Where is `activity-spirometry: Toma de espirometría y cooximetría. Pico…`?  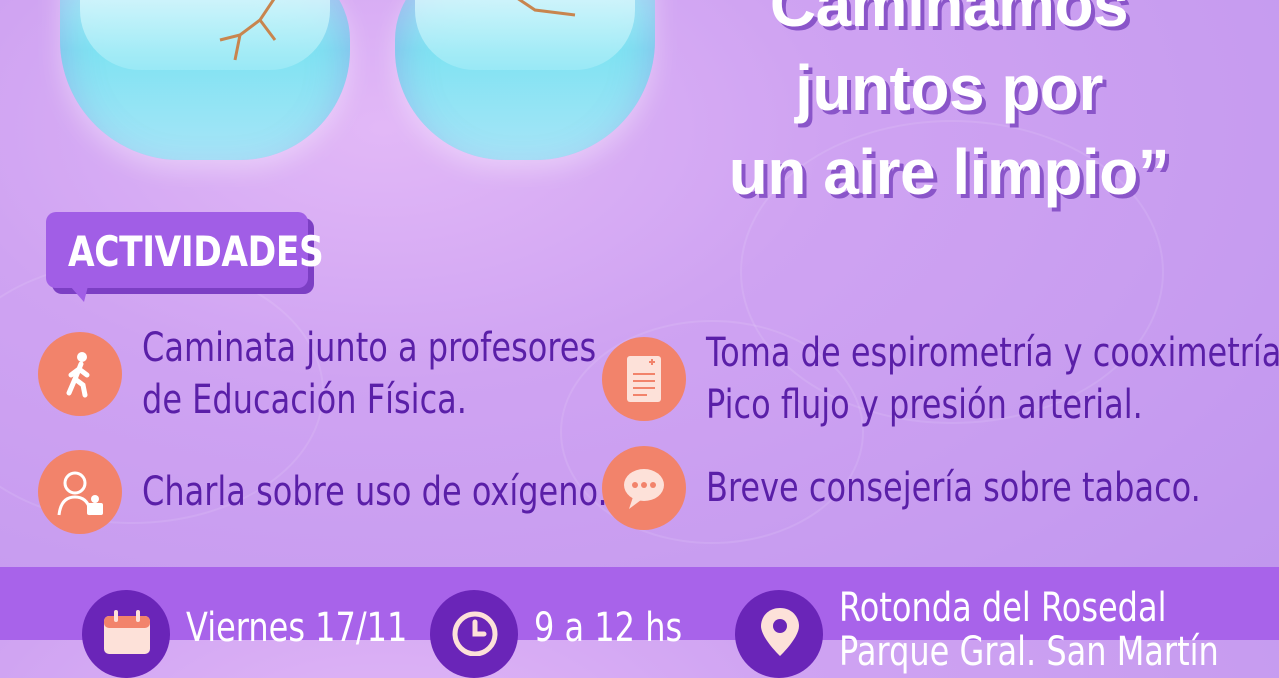
activity-spirometry: Toma de espirometría y cooximetría. Pico… is located at coordinates (940, 379).